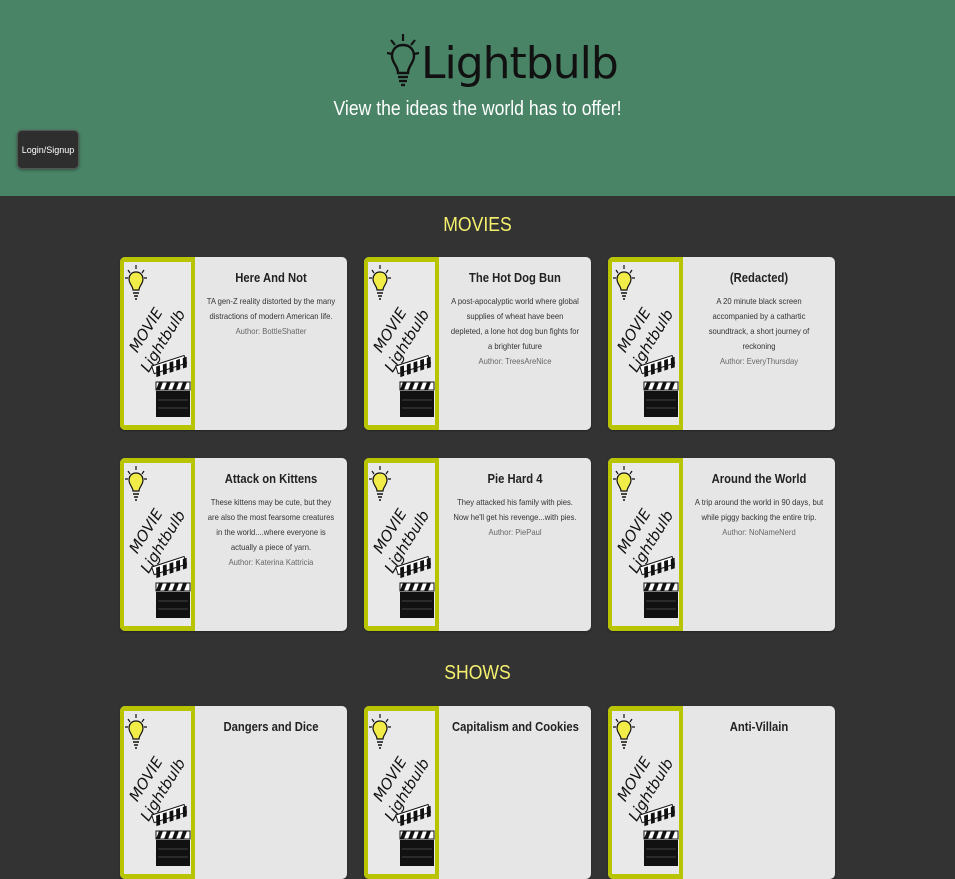  What do you see at coordinates (271, 278) in the screenshot?
I see `card-title: Here And Not` at bounding box center [271, 278].